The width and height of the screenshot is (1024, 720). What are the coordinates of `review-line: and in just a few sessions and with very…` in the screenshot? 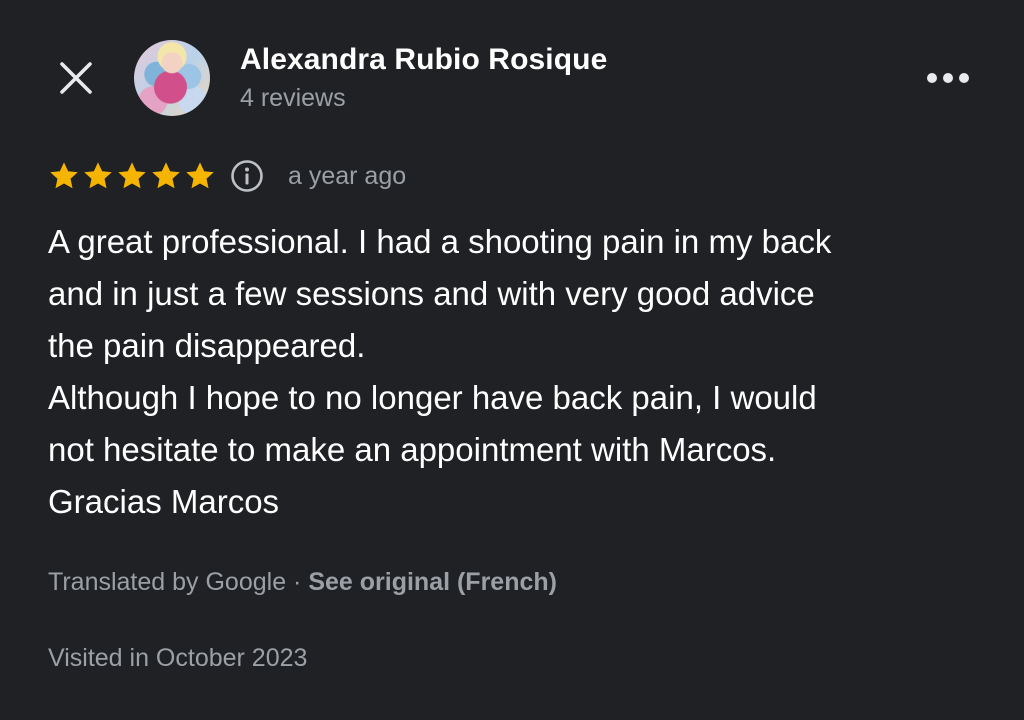 It's located at (431, 293).